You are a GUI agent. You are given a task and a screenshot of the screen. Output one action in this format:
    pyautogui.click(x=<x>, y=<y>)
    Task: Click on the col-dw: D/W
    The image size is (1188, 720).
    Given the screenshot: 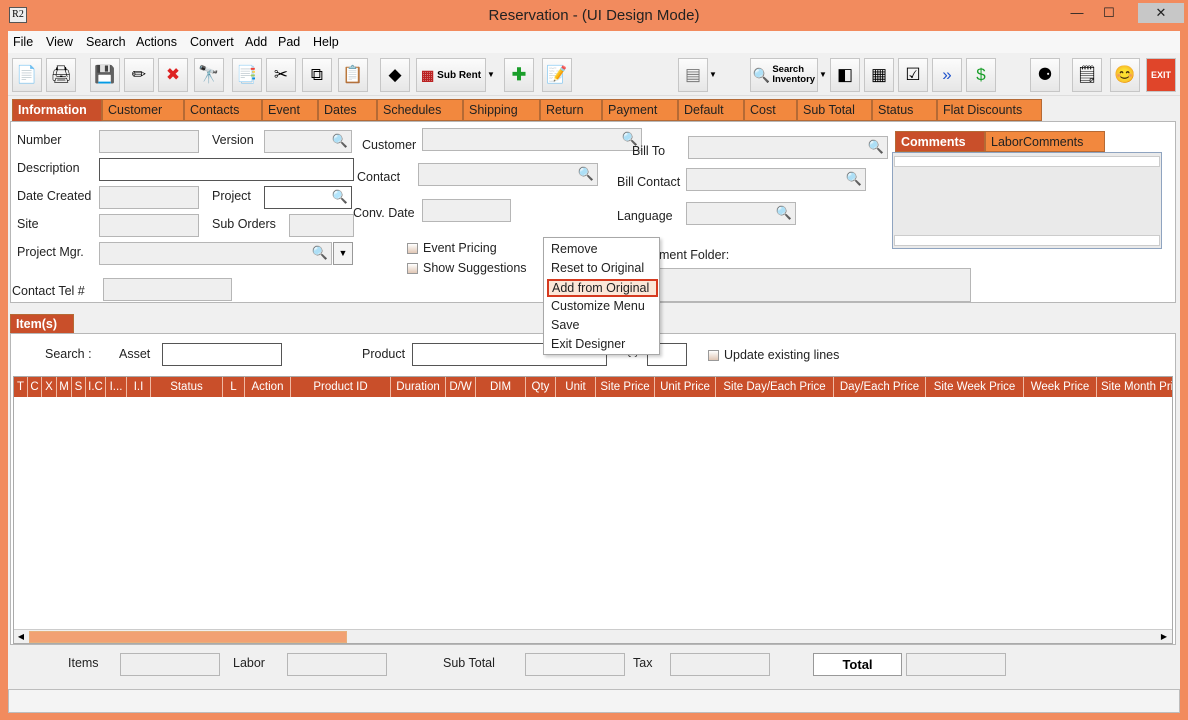 What is the action you would take?
    pyautogui.click(x=461, y=387)
    